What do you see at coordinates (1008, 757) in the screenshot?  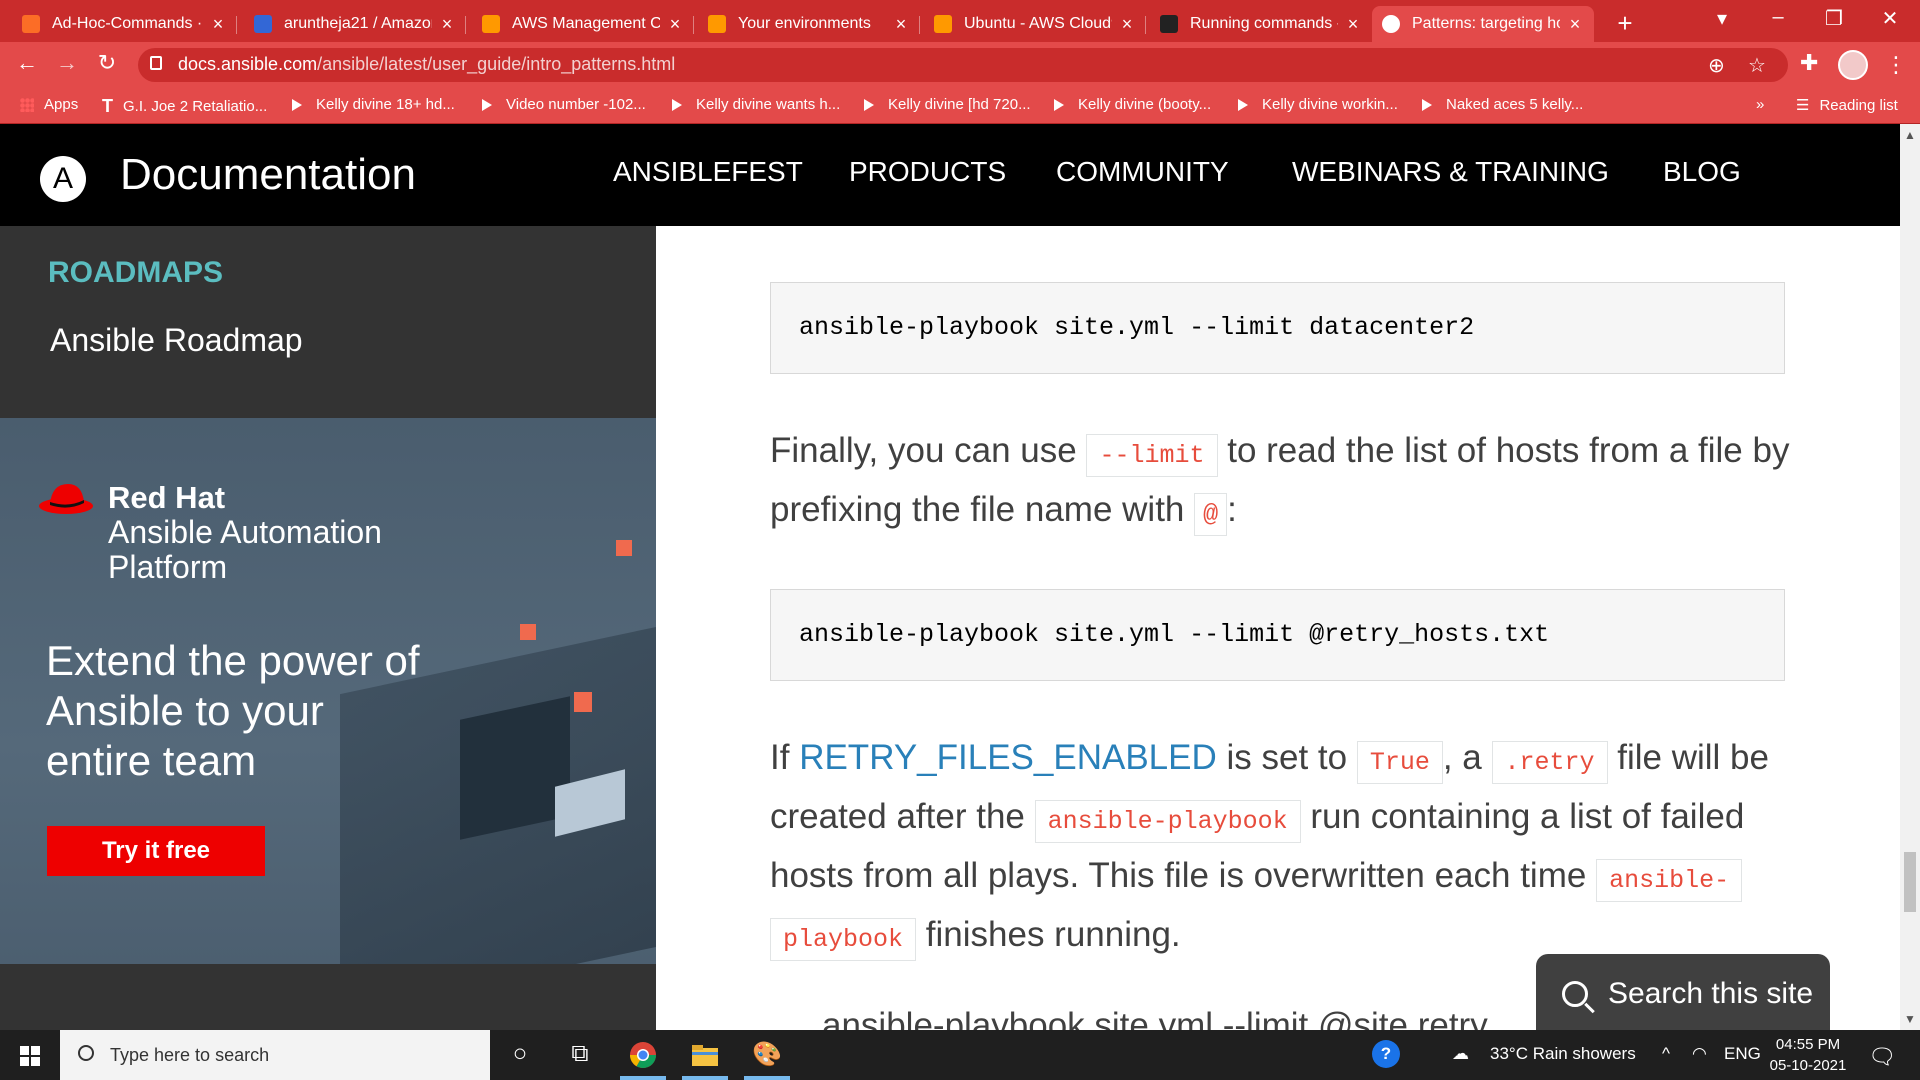 I see `retry-files-enabled-link: RETRY_FILES_ENABLED` at bounding box center [1008, 757].